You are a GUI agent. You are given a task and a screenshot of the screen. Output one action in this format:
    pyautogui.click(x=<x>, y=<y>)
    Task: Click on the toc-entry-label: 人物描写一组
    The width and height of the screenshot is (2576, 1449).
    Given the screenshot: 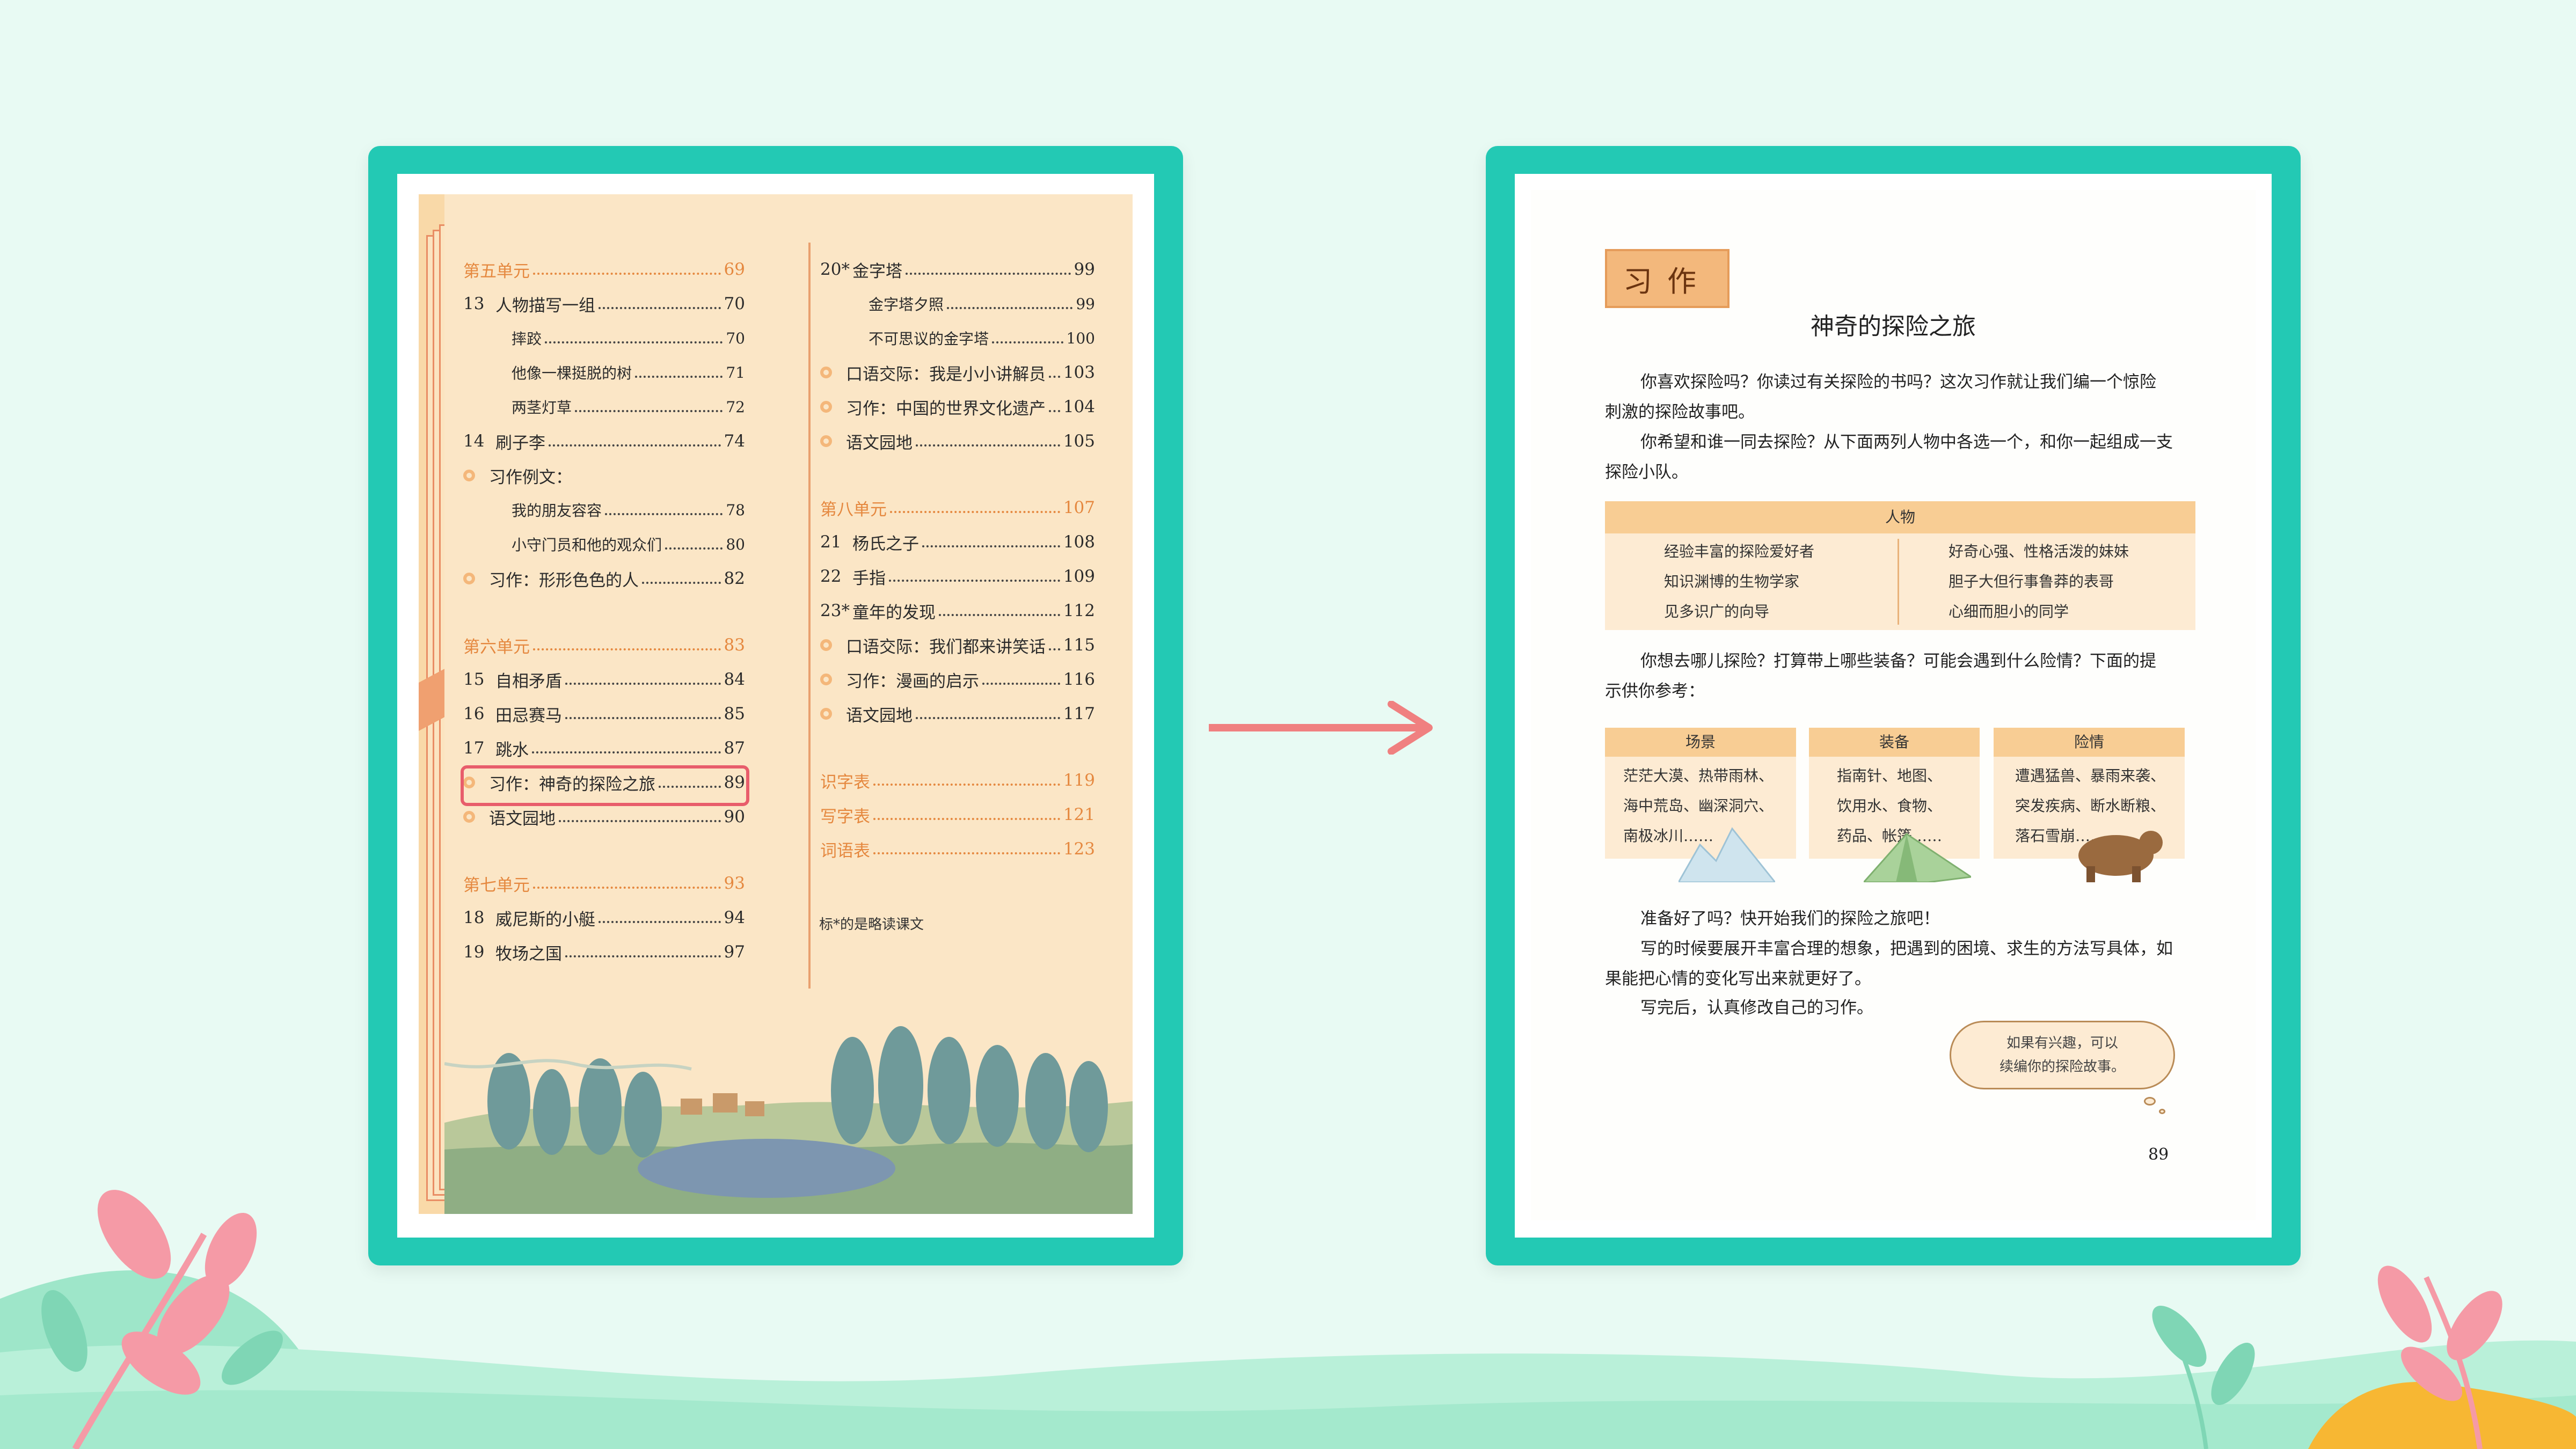 What is the action you would take?
    pyautogui.click(x=545, y=306)
    